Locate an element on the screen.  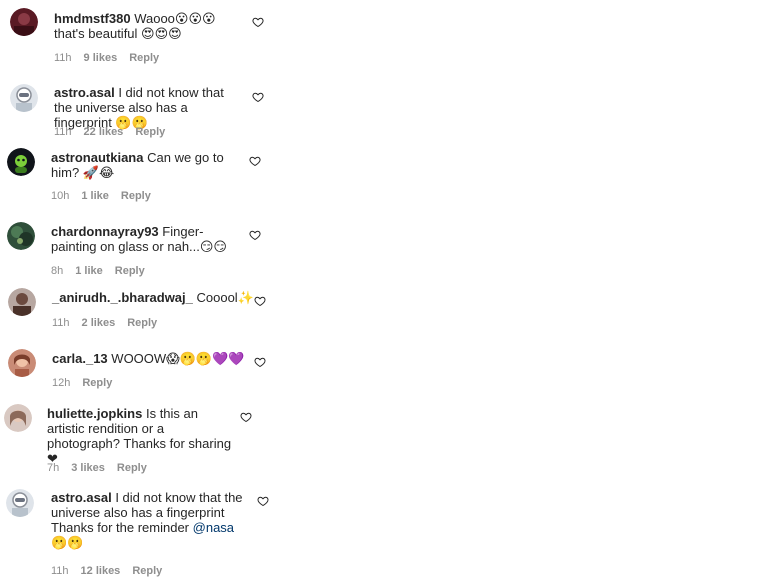
comment-likes: 12 likes is located at coordinates (101, 571).